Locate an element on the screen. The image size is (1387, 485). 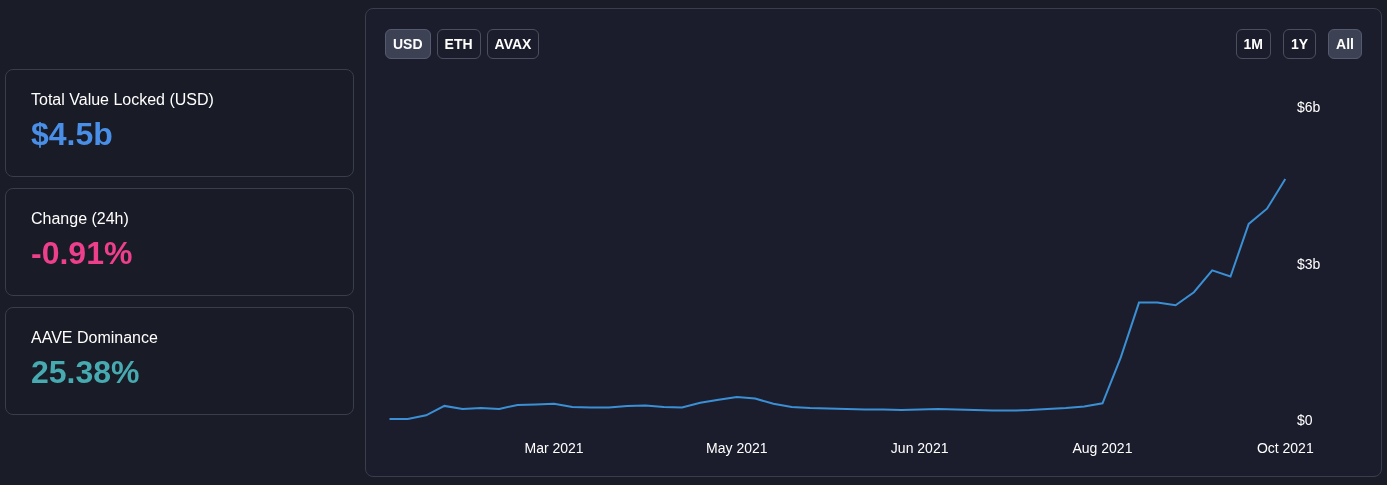
axis-label: $3b is located at coordinates (1309, 263).